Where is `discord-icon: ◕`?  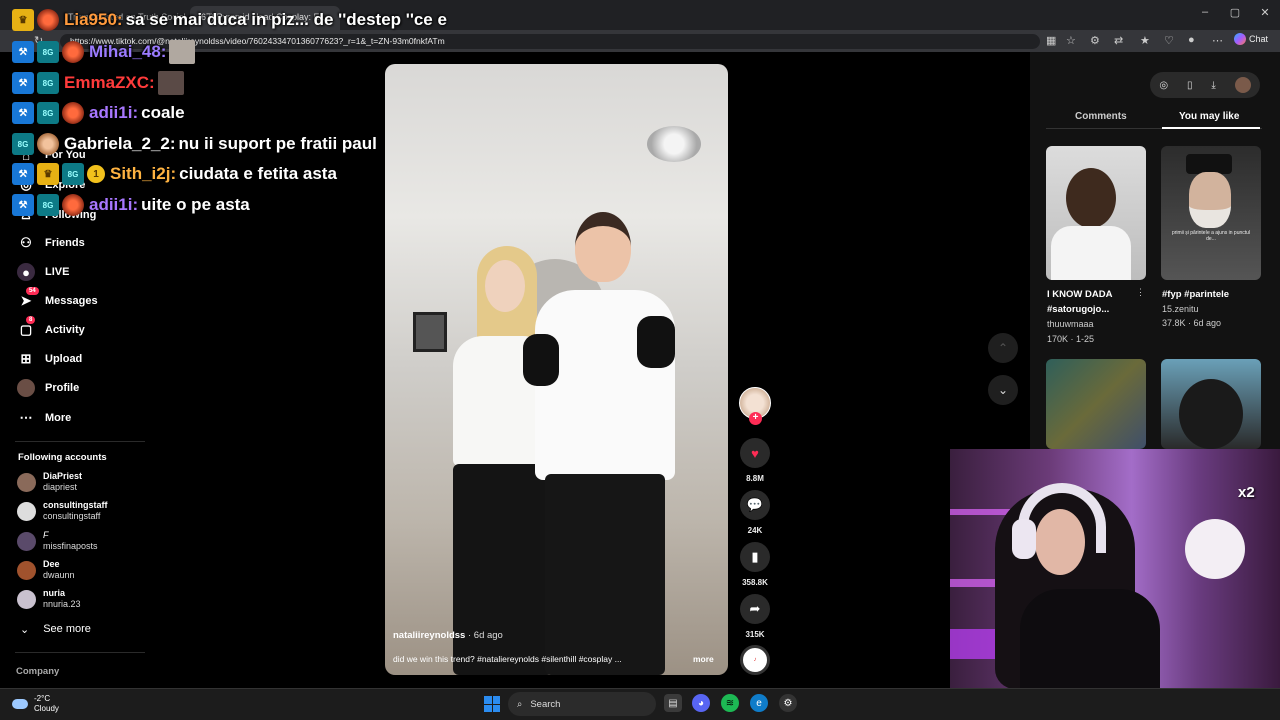
discord-icon: ◕ is located at coordinates (701, 703).